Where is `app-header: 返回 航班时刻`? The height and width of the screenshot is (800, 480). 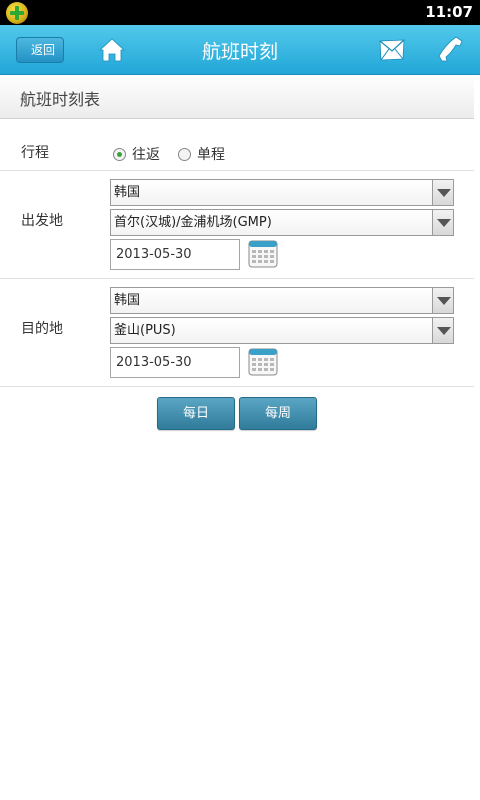
app-header: 返回 航班时刻 is located at coordinates (240, 50).